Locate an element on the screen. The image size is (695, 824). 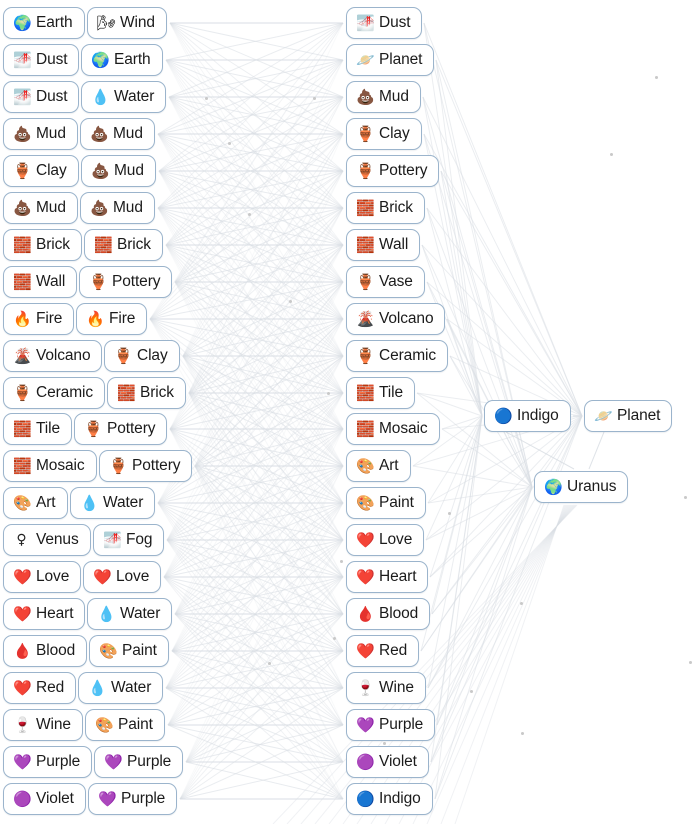
ingredient-node-a: 🌋 Volcano is located at coordinates (53, 356).